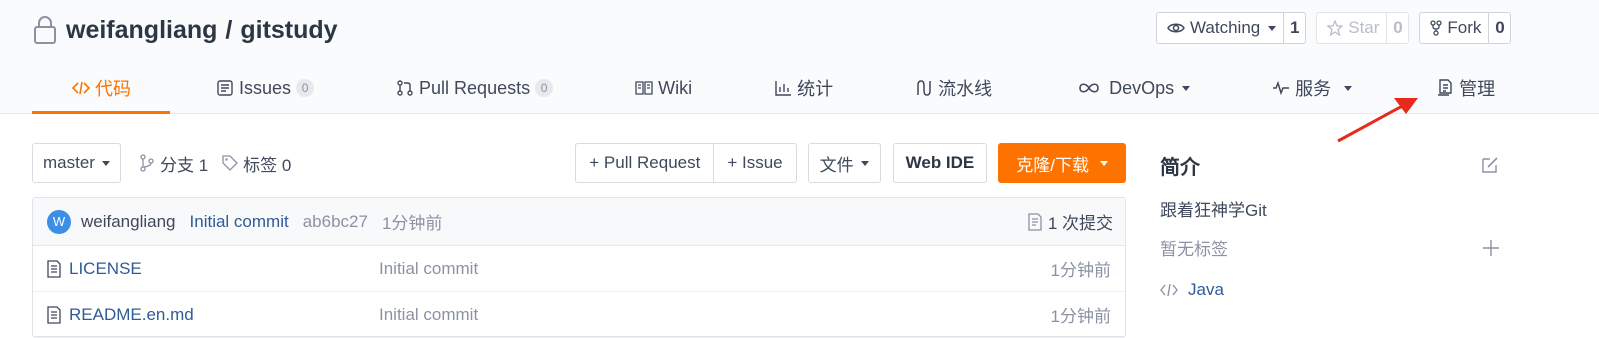 Image resolution: width=1599 pixels, height=338 pixels. I want to click on plus-icon, so click(1491, 248).